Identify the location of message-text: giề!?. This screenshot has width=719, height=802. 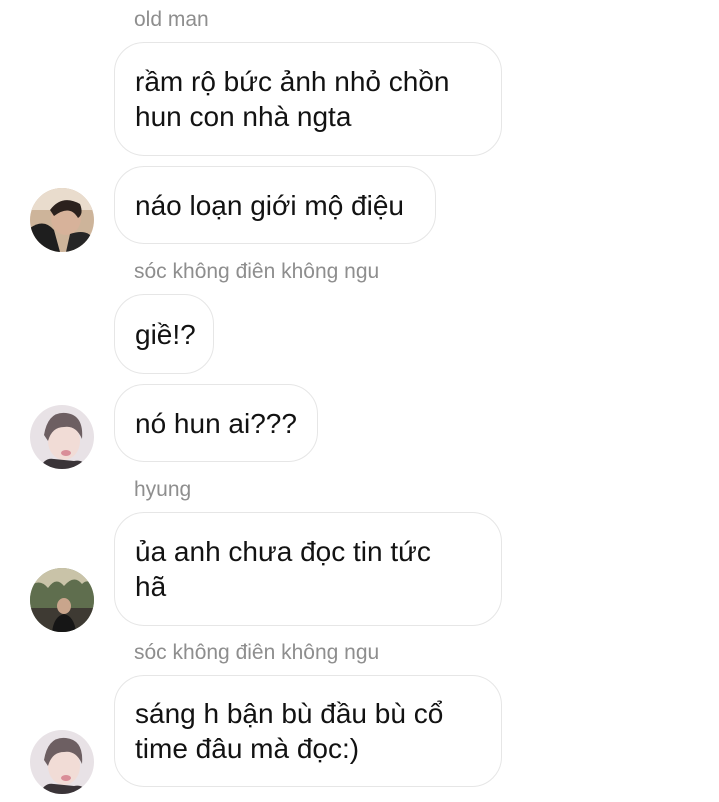
(165, 334).